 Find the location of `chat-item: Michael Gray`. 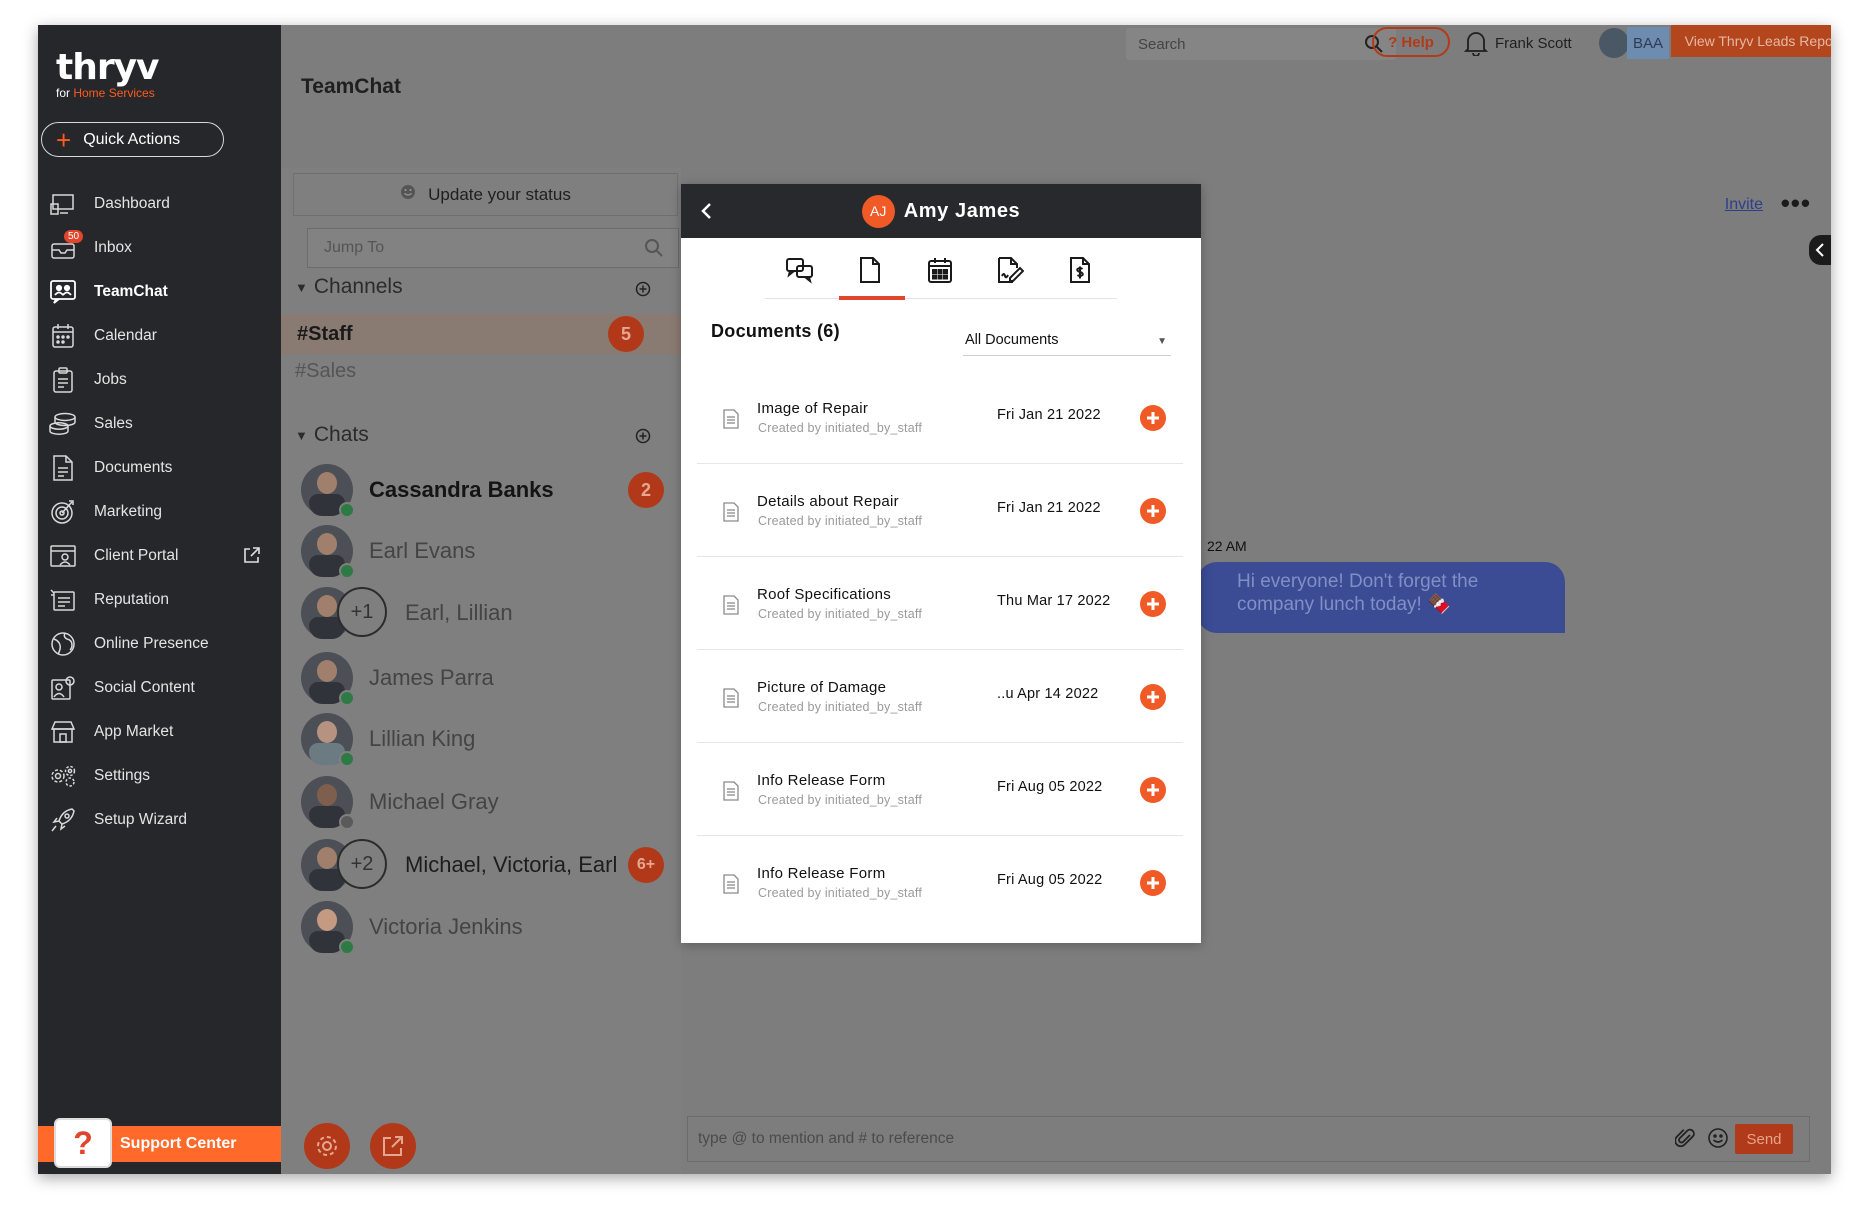

chat-item: Michael Gray is located at coordinates (491, 802).